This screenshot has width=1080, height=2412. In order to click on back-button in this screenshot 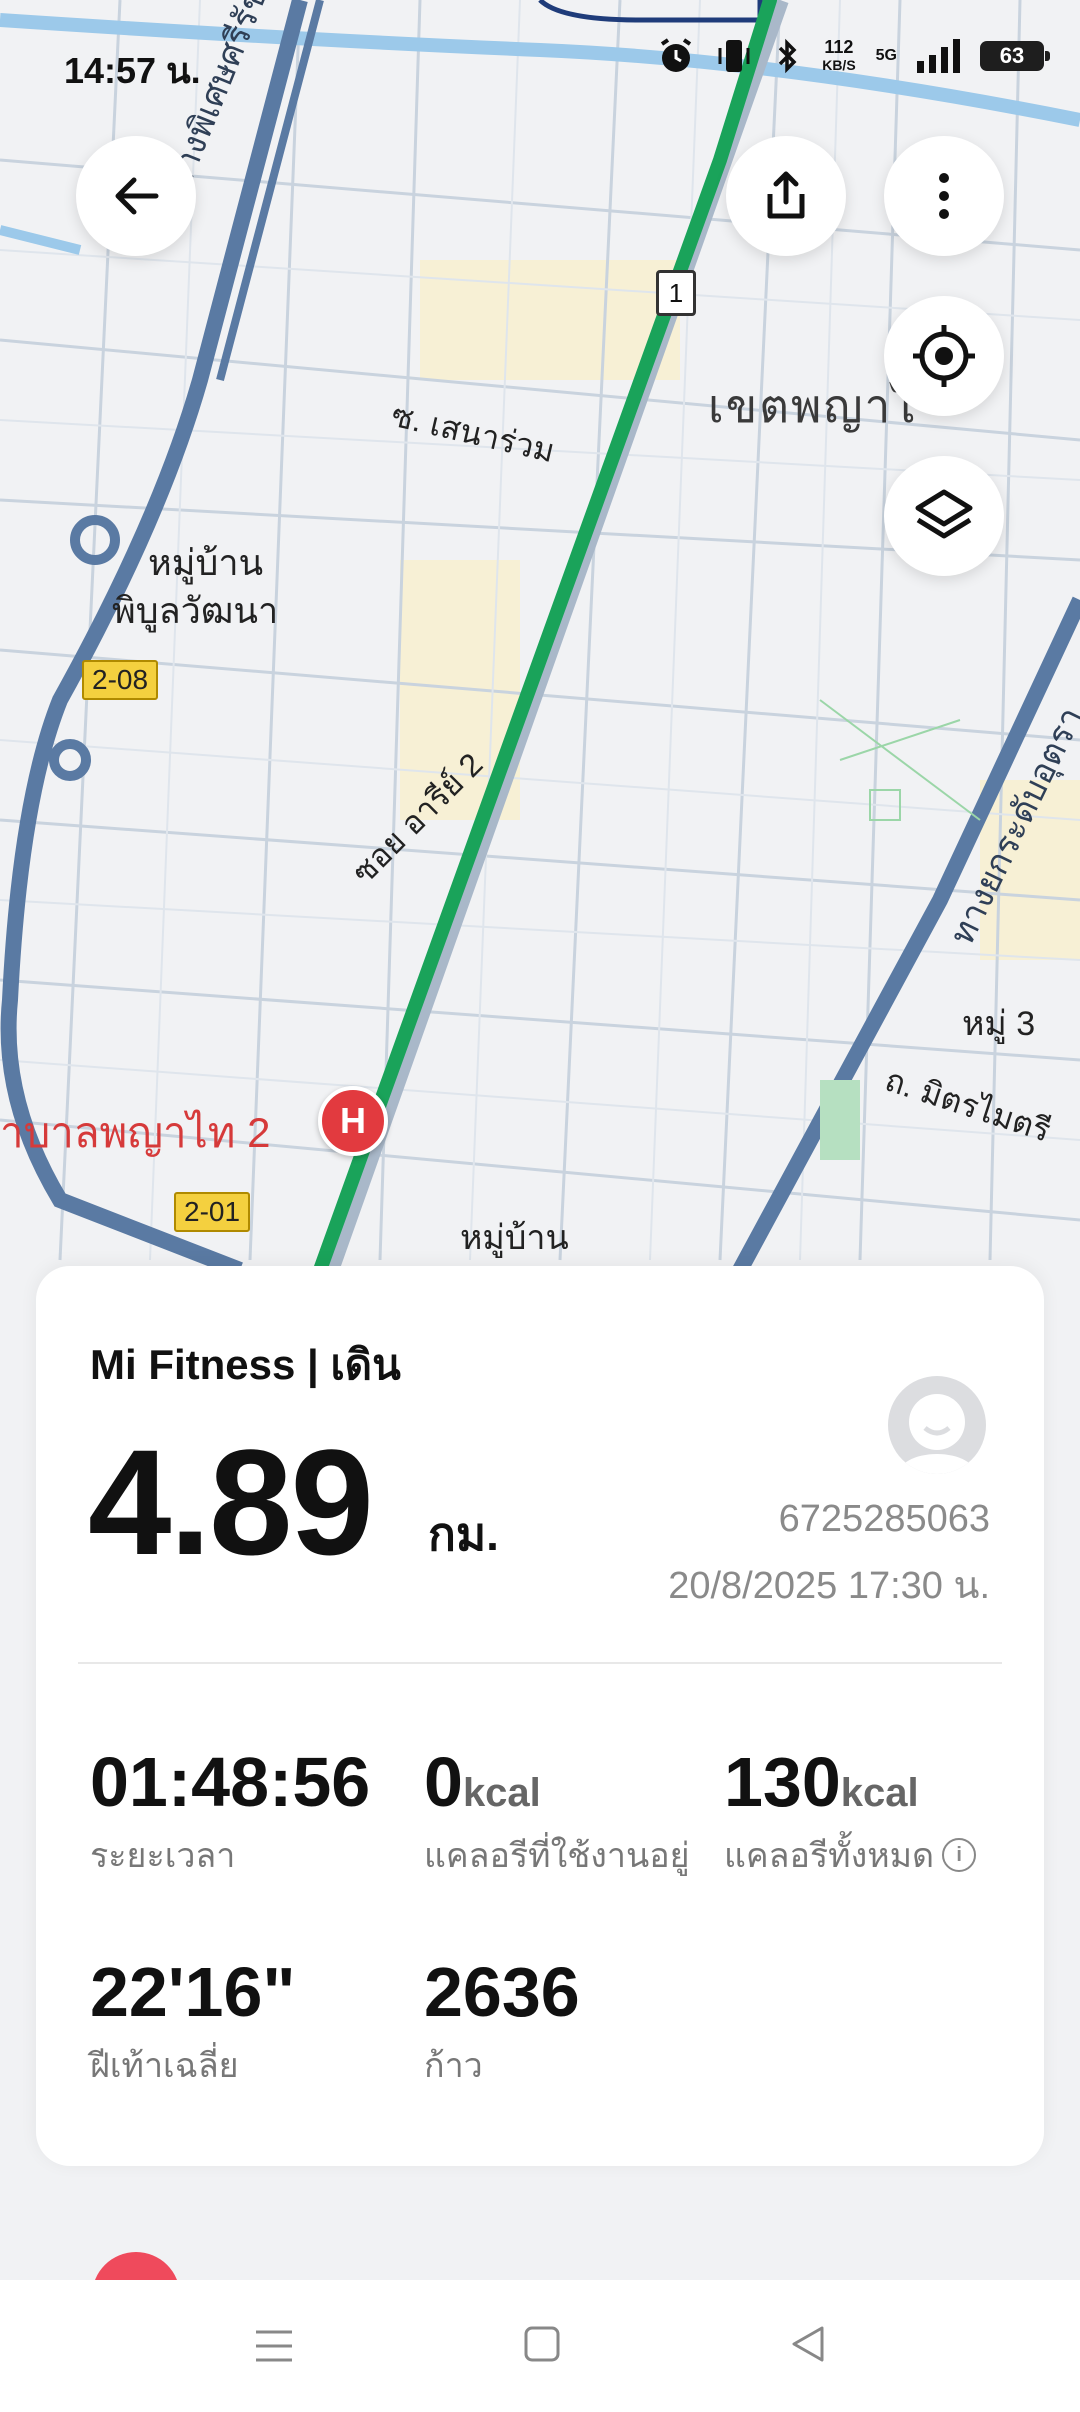, I will do `click(136, 196)`.